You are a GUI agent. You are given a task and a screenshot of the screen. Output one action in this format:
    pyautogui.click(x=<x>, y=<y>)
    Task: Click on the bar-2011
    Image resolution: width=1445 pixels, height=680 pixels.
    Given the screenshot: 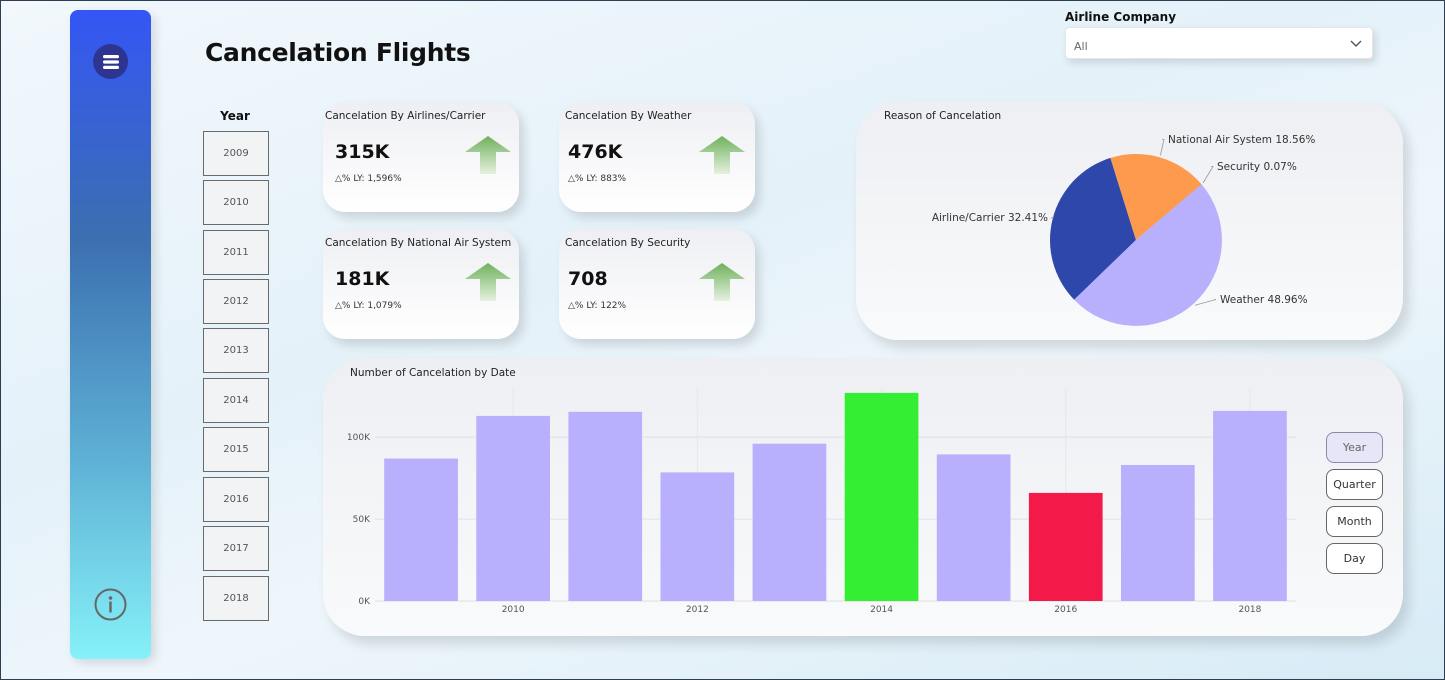 What is the action you would take?
    pyautogui.click(x=605, y=506)
    